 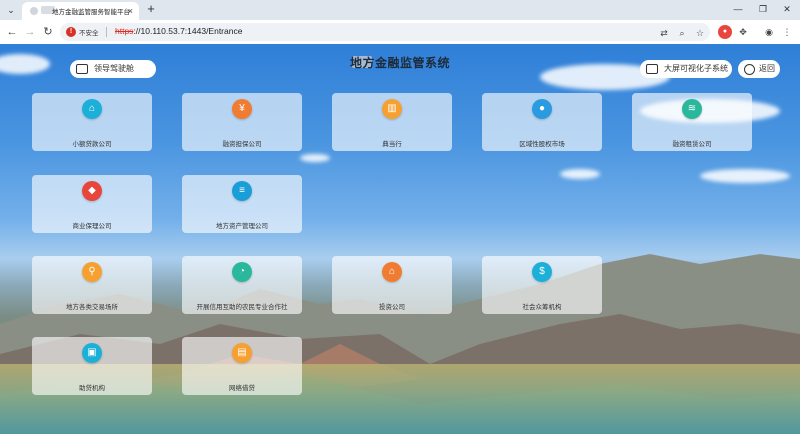 What do you see at coordinates (242, 307) in the screenshot?
I see `category-card-label: 开展信用互助的农民专业合作社` at bounding box center [242, 307].